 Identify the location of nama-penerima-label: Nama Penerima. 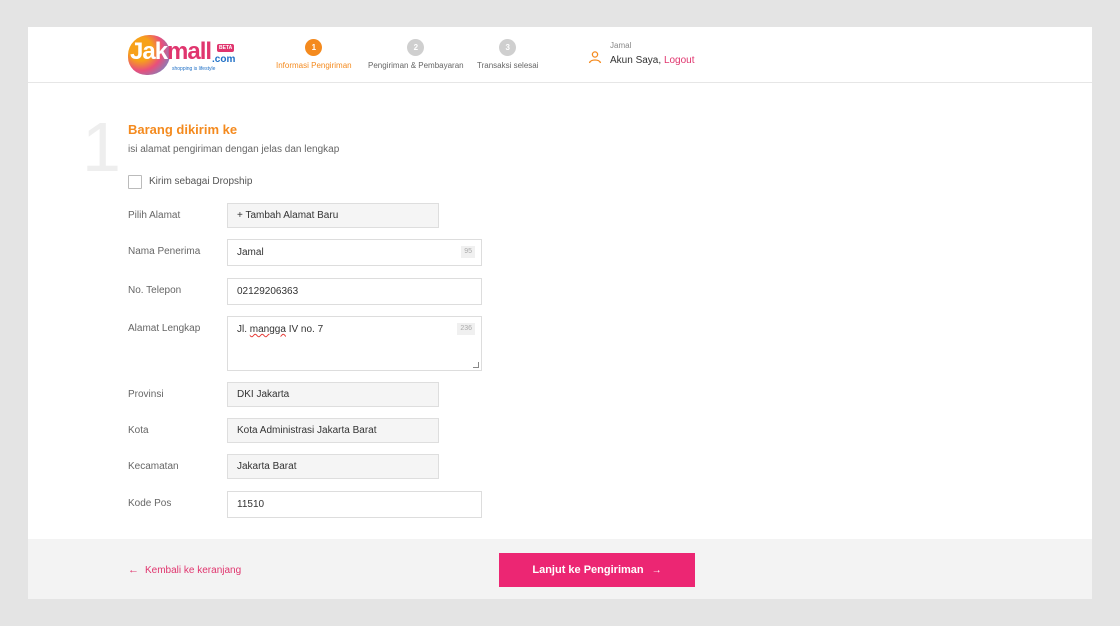
(164, 251).